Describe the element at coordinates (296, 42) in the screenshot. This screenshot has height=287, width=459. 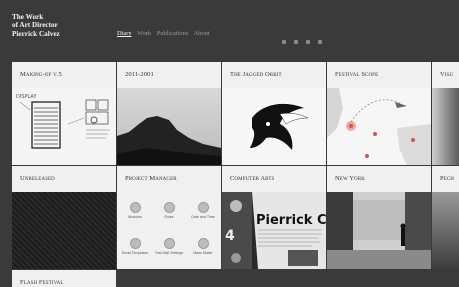
I see `email-icon` at that location.